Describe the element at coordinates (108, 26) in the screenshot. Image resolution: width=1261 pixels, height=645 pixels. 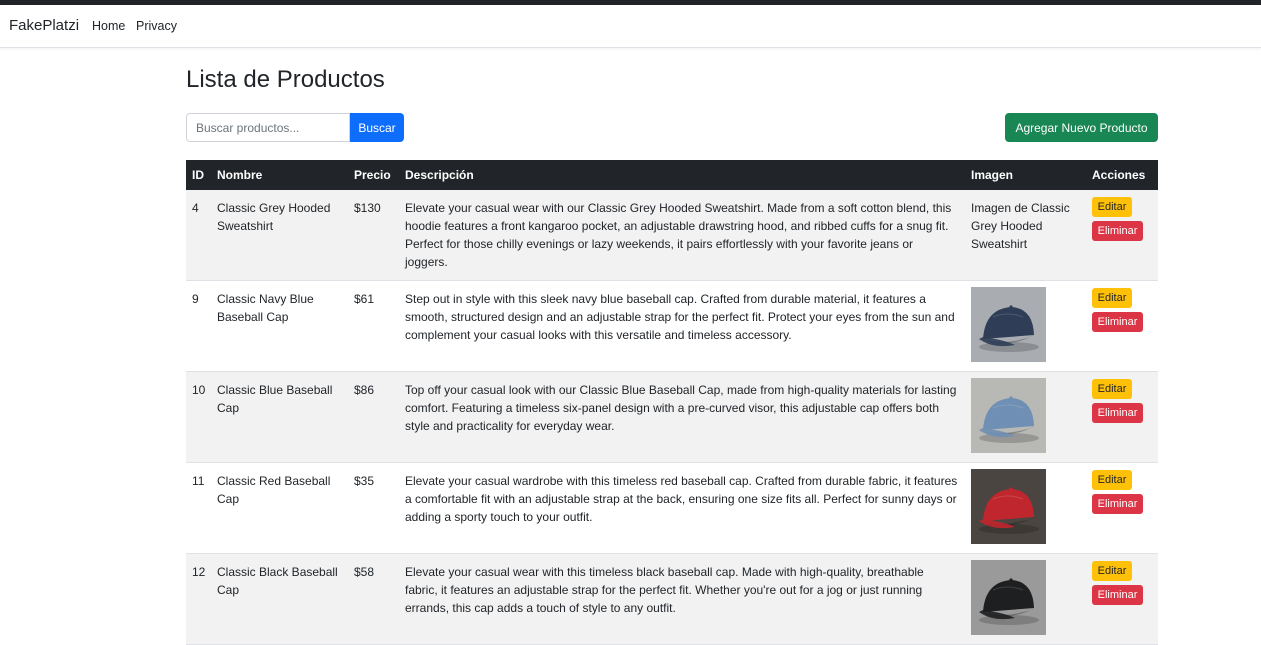
I see `nav-link-home: Home` at that location.